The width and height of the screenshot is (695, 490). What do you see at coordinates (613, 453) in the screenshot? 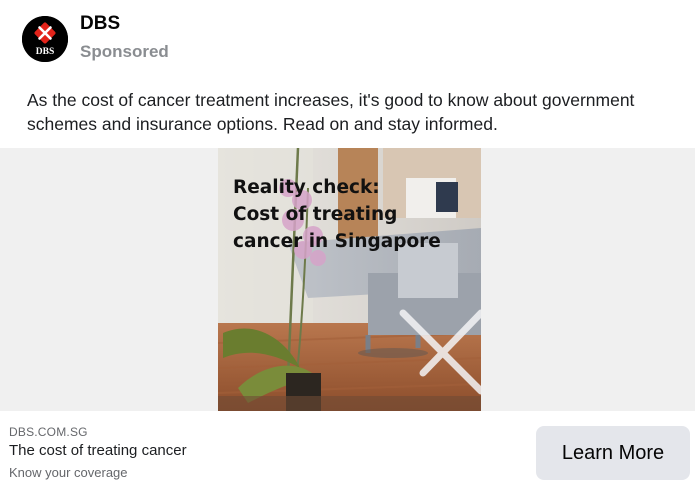
I see `learn-more-button: Learn More` at bounding box center [613, 453].